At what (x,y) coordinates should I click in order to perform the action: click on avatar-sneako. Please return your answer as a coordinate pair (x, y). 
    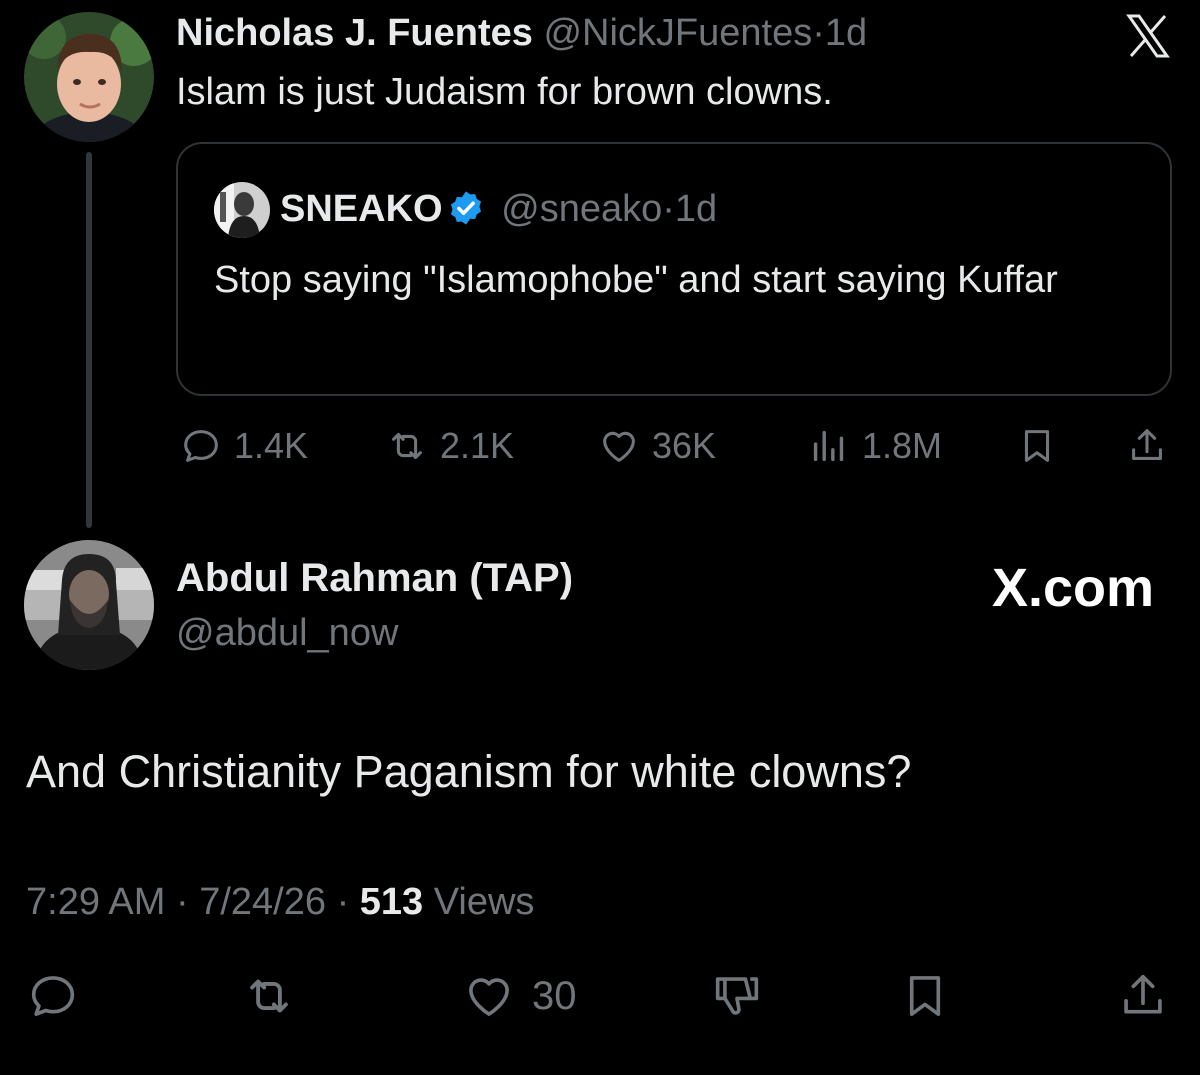
    Looking at the image, I should click on (242, 210).